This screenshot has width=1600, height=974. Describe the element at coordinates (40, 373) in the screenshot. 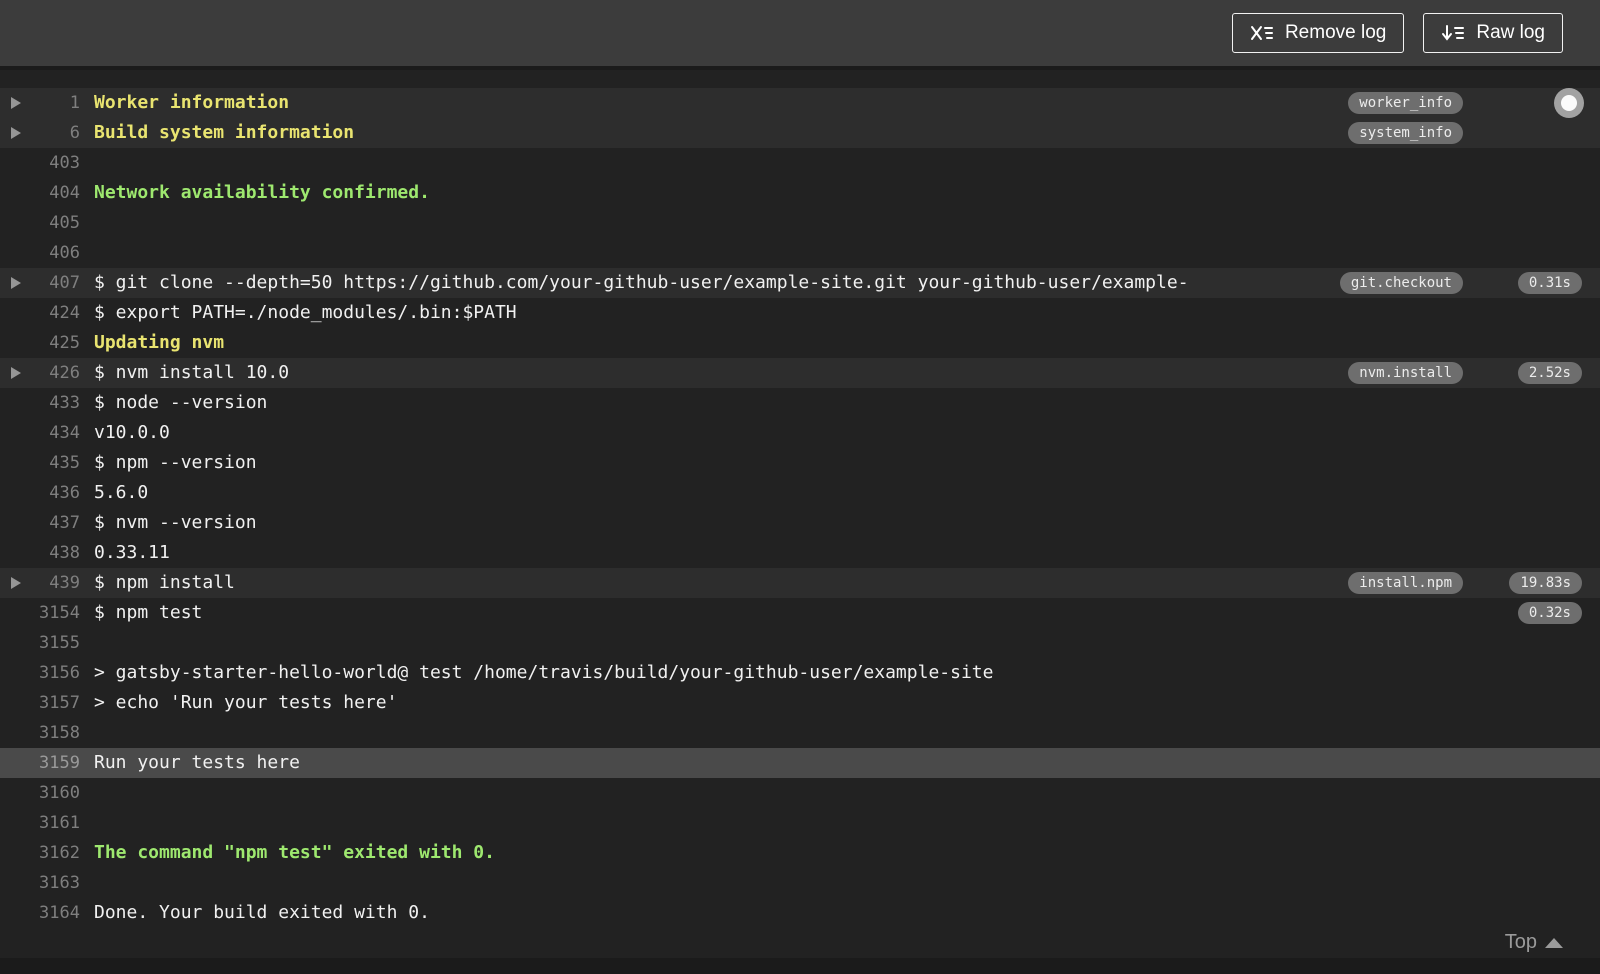

I see `line-number: 426` at that location.